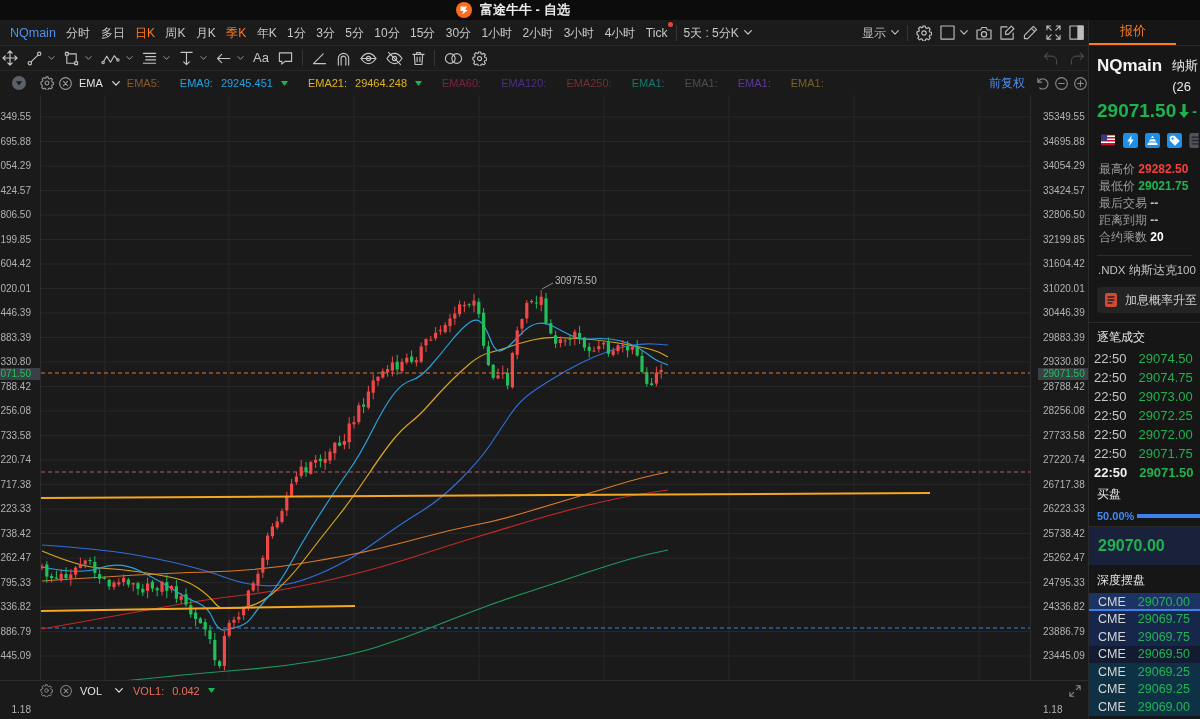 Image resolution: width=1200 pixels, height=719 pixels. Describe the element at coordinates (1064, 313) in the screenshot. I see `axis-label: 30446.39` at that location.